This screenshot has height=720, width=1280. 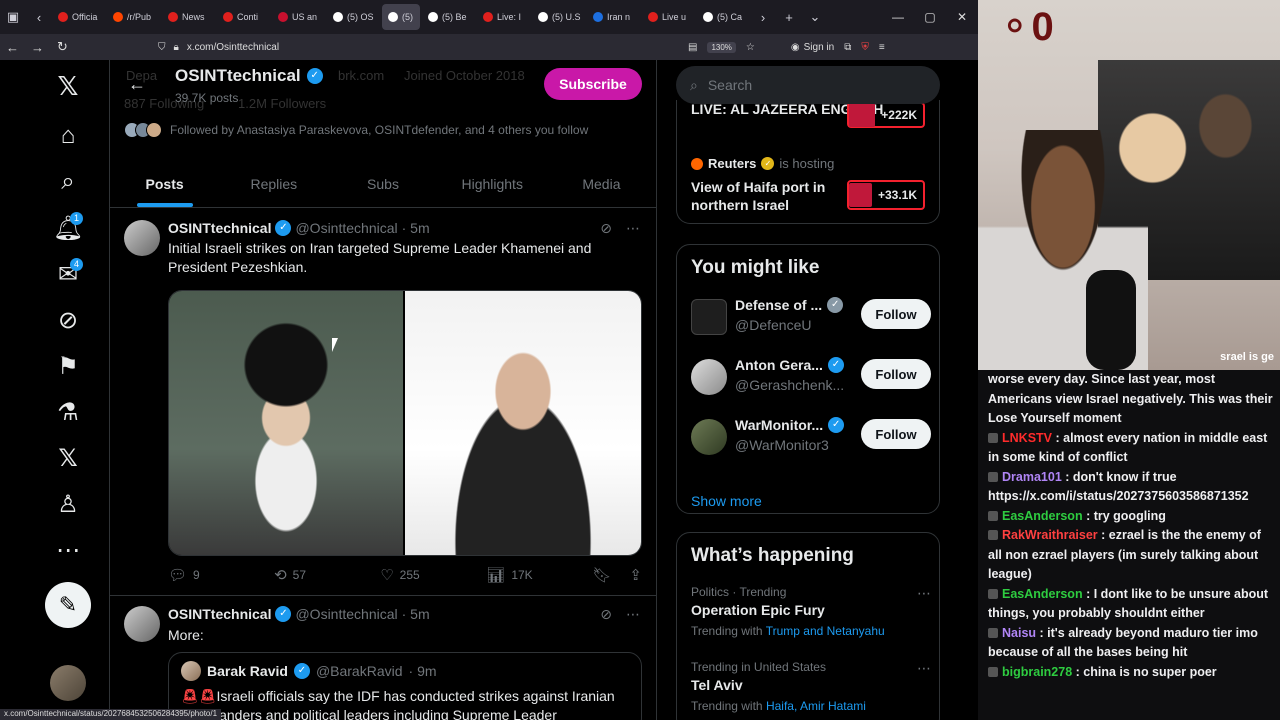 I want to click on ublock-icon: ⛨, so click(x=865, y=47).